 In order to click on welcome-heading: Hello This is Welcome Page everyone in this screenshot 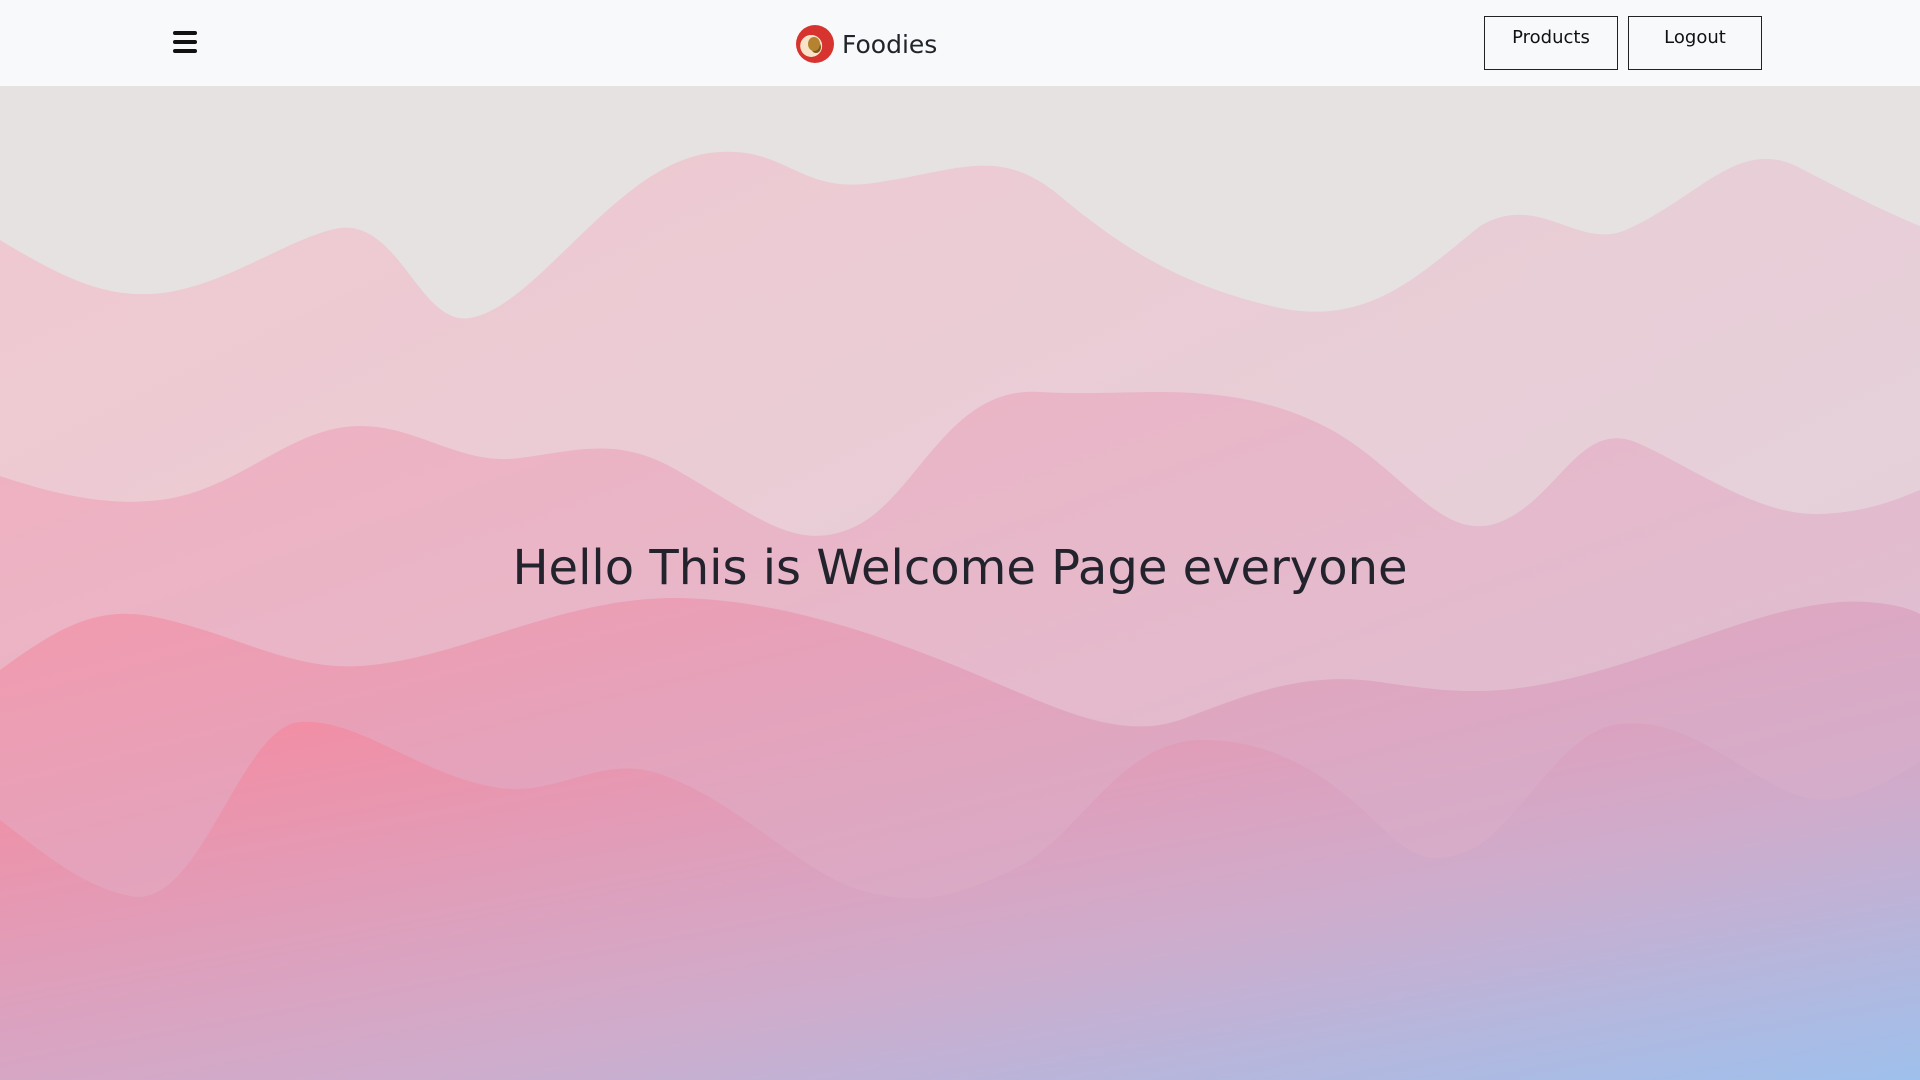, I will do `click(960, 568)`.